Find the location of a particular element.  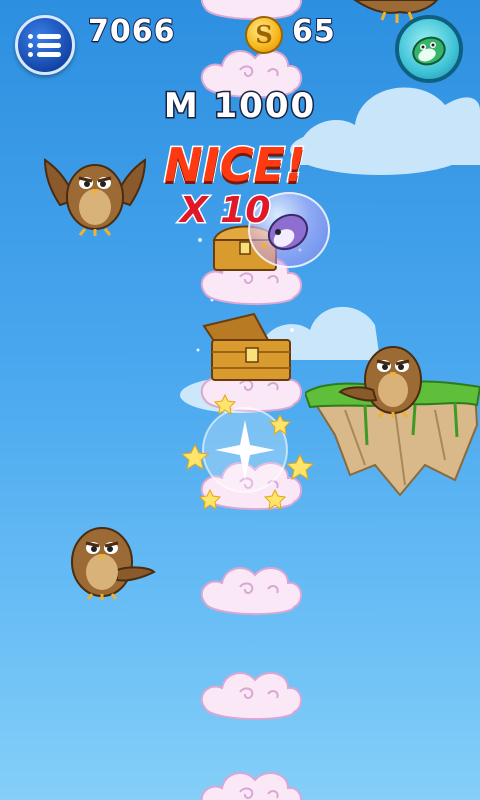

altitude-label: M 1000 is located at coordinates (239, 106).